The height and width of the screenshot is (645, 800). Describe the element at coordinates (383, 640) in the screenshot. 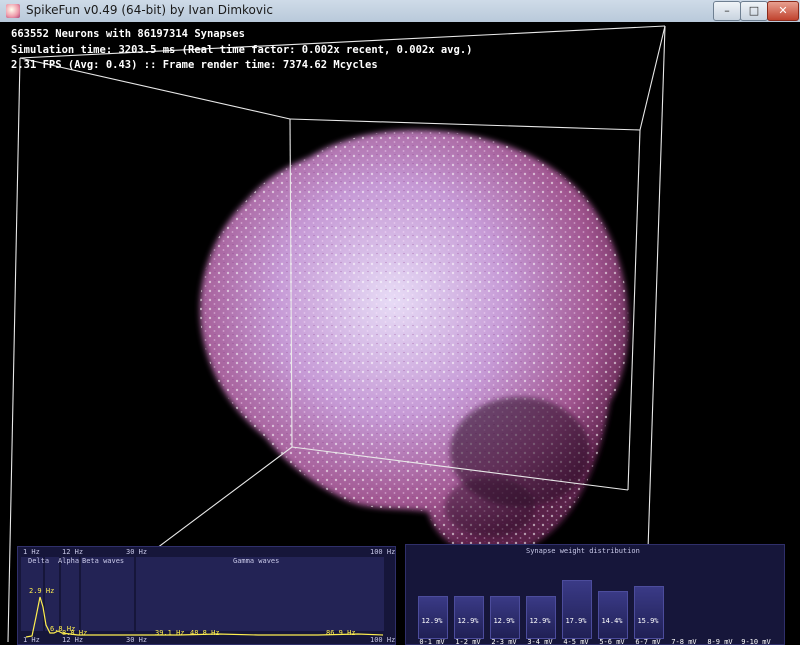

I see `wave-tick-bottom: 100 Hz` at that location.